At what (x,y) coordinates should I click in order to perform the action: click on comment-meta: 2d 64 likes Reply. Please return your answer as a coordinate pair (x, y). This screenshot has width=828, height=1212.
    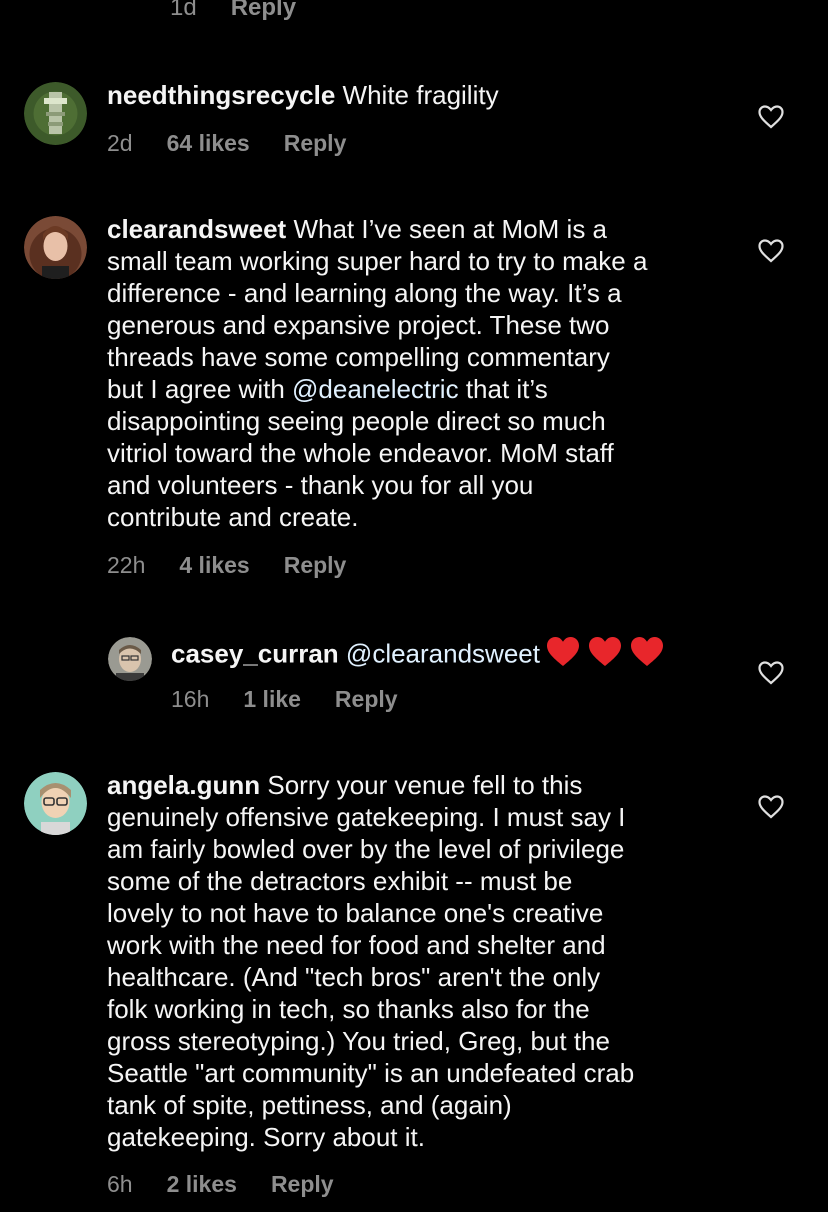
    Looking at the image, I should click on (226, 143).